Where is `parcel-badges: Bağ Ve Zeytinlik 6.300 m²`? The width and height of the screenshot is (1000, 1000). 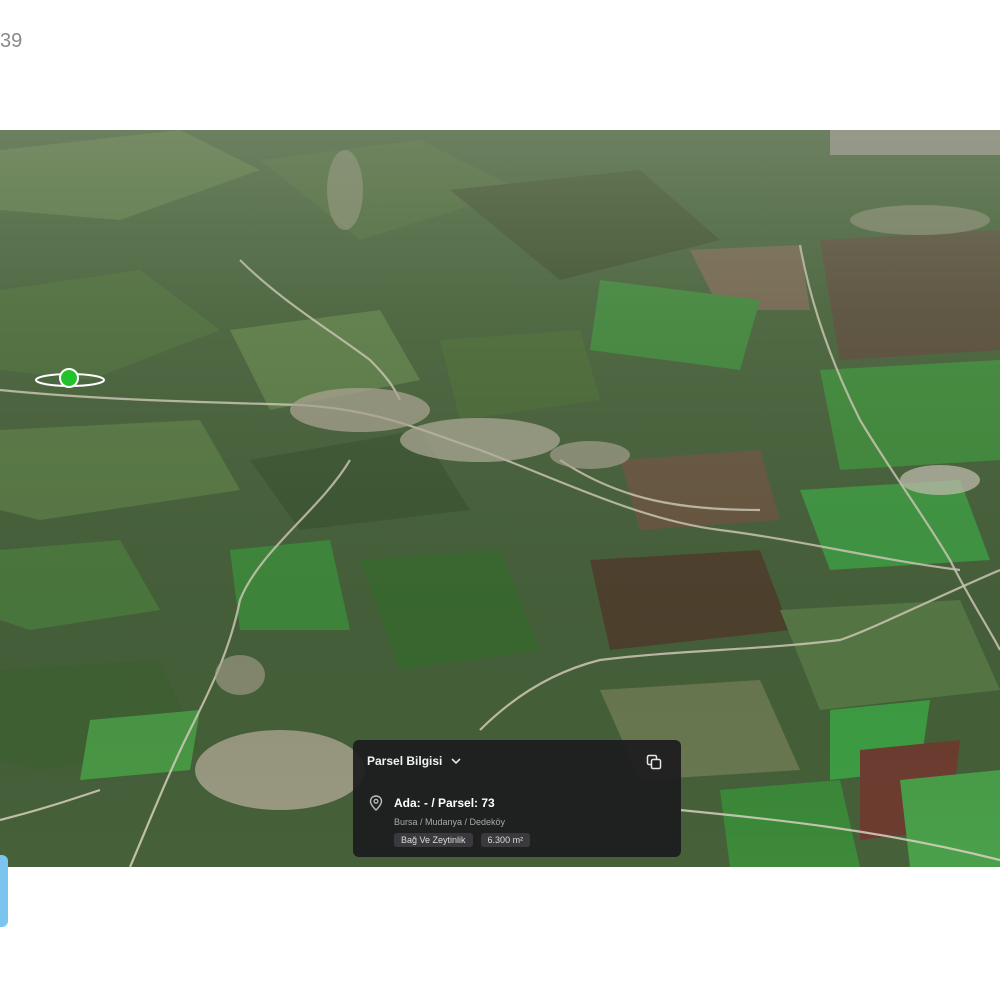 parcel-badges: Bağ Ve Zeytinlik 6.300 m² is located at coordinates (462, 840).